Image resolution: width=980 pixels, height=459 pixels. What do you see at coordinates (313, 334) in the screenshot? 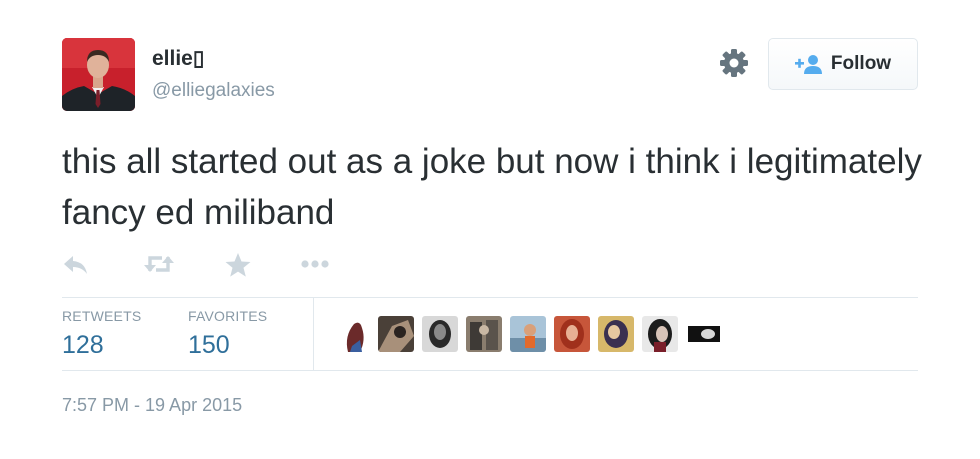
I see `stats-vertical-divider` at bounding box center [313, 334].